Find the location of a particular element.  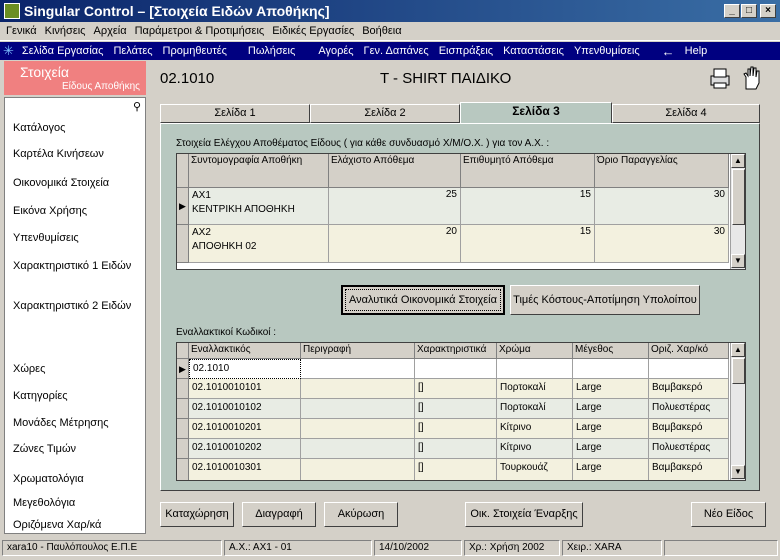

sidebar-item-catalog: Κατάλογος is located at coordinates (39, 128).